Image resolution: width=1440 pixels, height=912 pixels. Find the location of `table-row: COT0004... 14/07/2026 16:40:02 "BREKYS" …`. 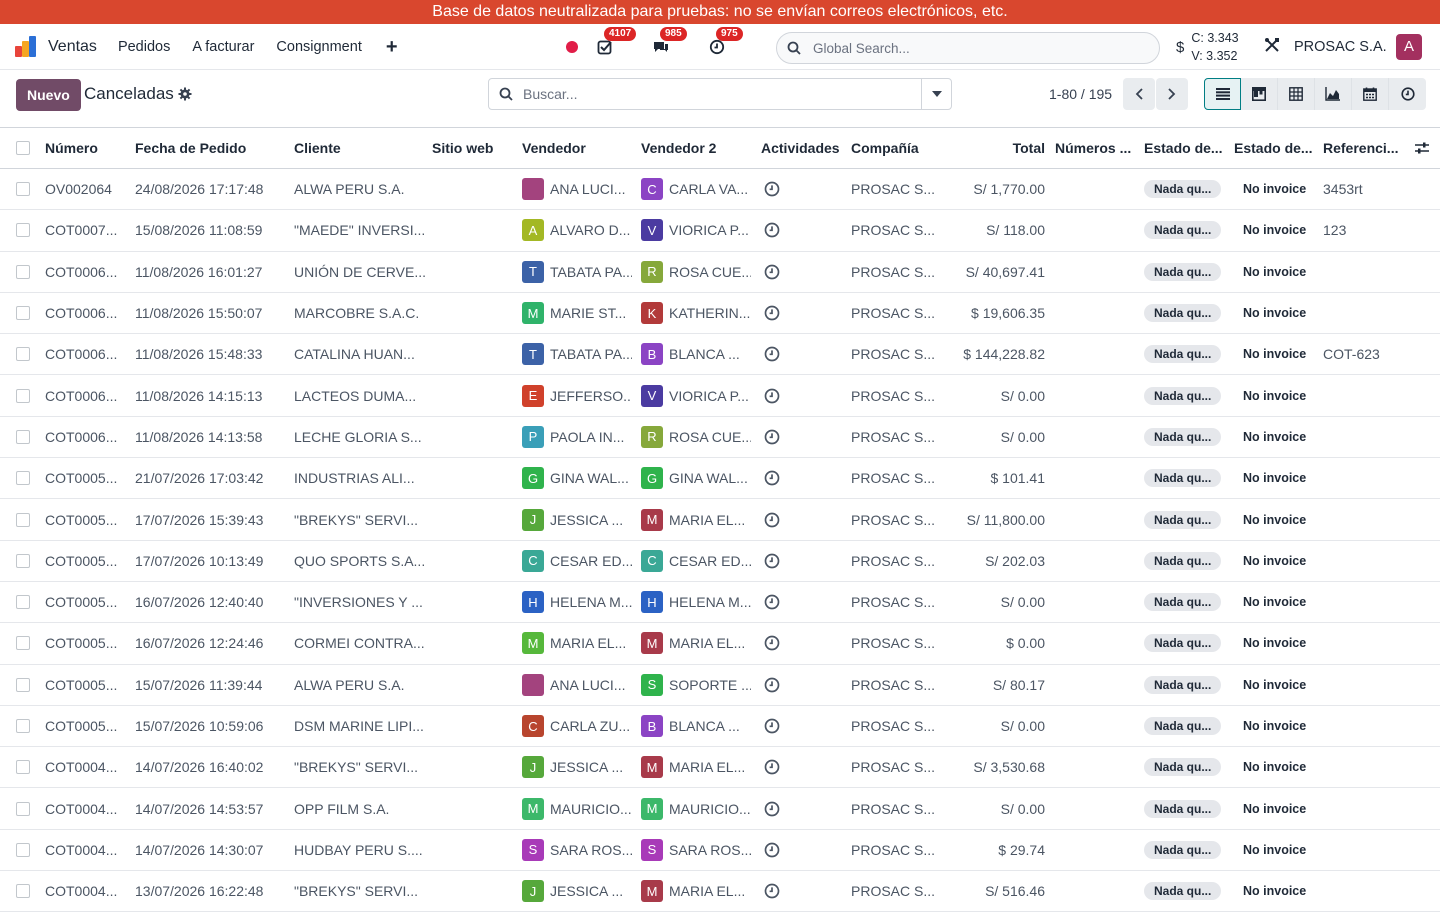

table-row: COT0004... 14/07/2026 16:40:02 "BREKYS" … is located at coordinates (720, 768).